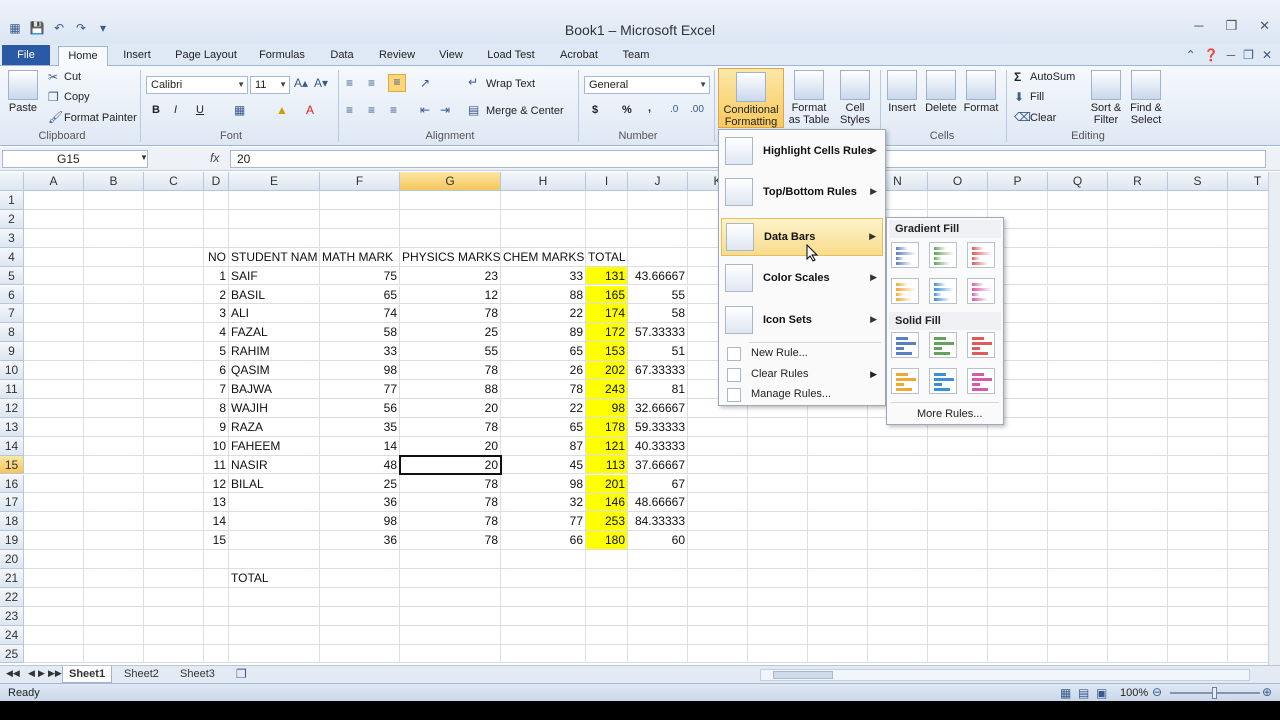 The height and width of the screenshot is (720, 1280). I want to click on table-cell: BILAL, so click(274, 484).